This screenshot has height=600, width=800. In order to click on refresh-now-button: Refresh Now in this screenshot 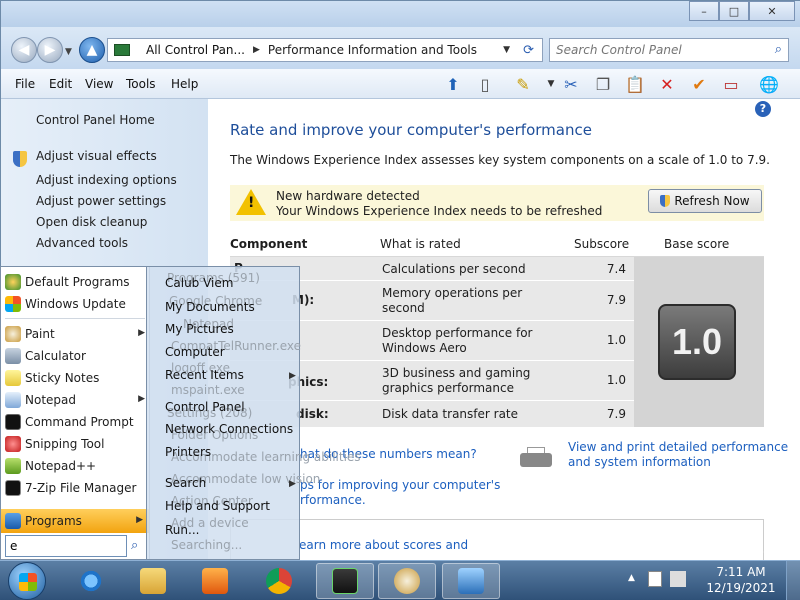, I will do `click(705, 201)`.